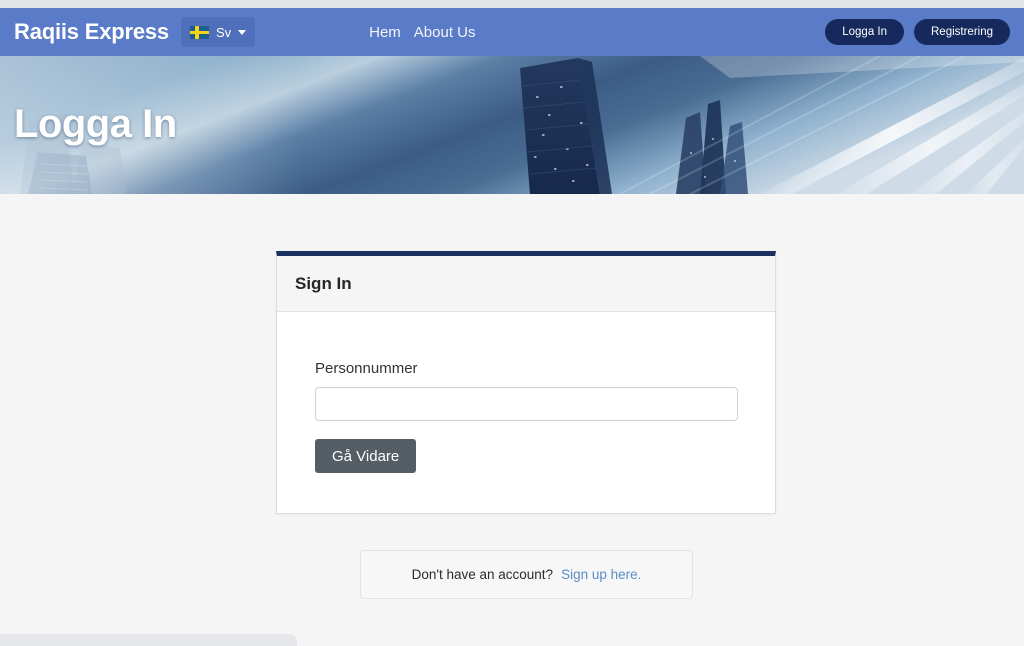  I want to click on signin-card-header: Sign In, so click(526, 284).